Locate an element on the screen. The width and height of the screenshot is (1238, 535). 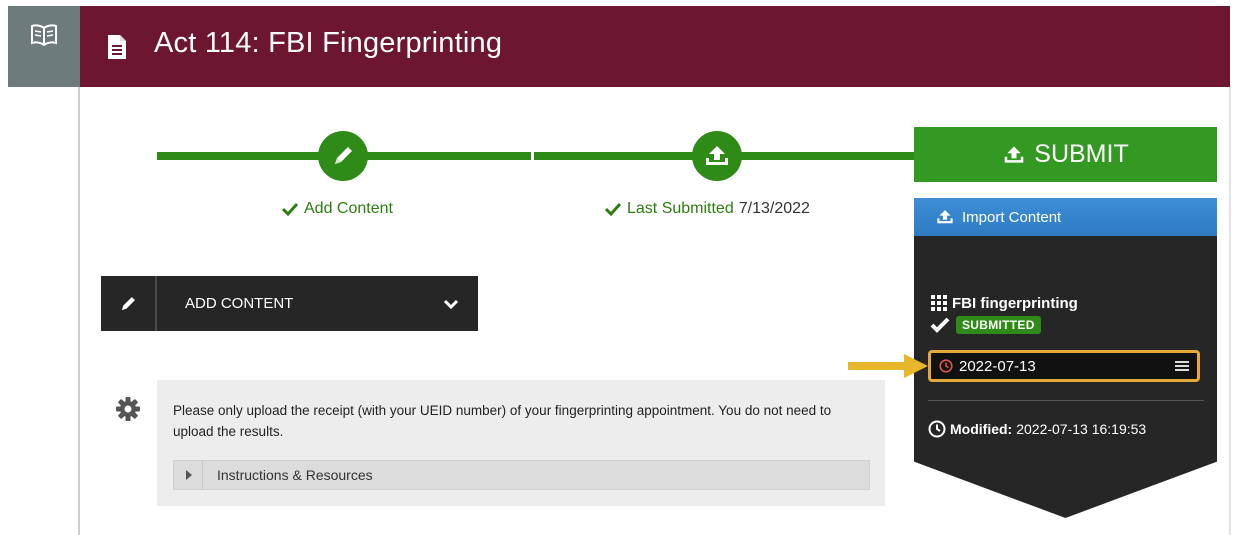
modified-info: Modified: 2022-07-13 16:19:53 is located at coordinates (1037, 429).